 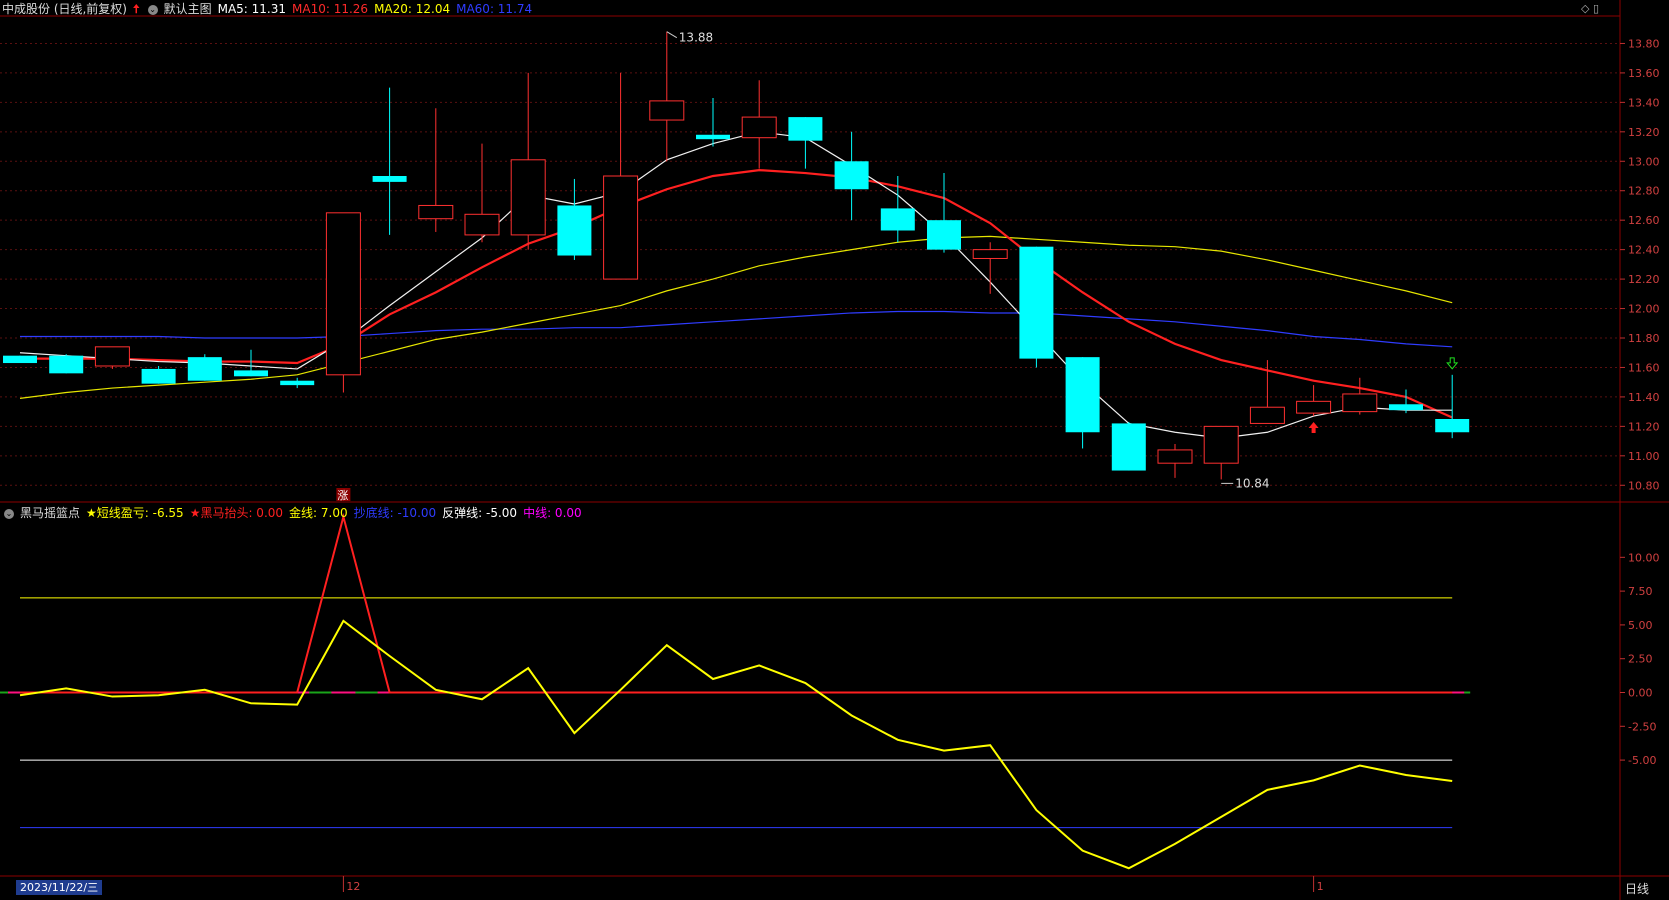 I want to click on stock-title: 中成股份 (日线,前复权), so click(x=64, y=9).